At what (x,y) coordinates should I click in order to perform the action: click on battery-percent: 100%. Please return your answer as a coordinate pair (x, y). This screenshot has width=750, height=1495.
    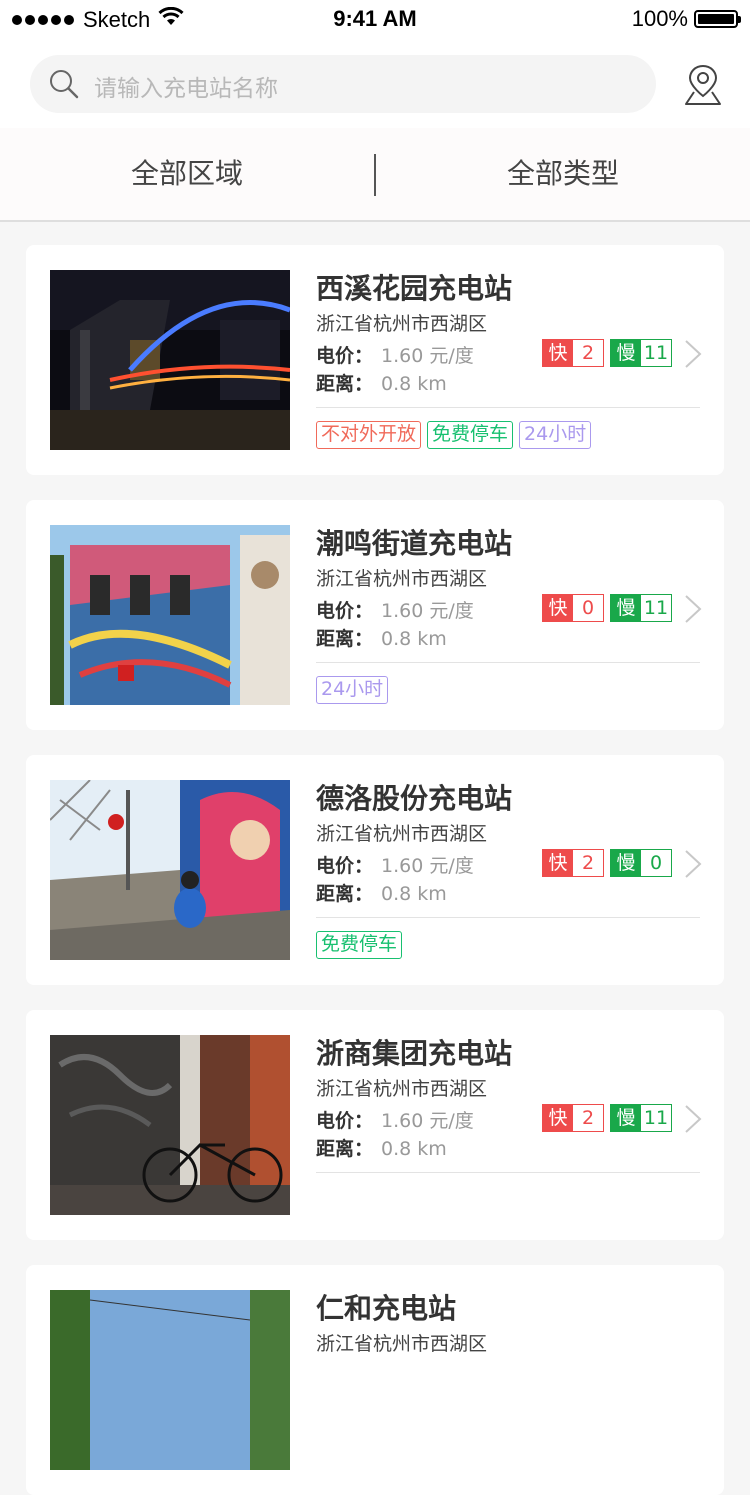
    Looking at the image, I should click on (659, 18).